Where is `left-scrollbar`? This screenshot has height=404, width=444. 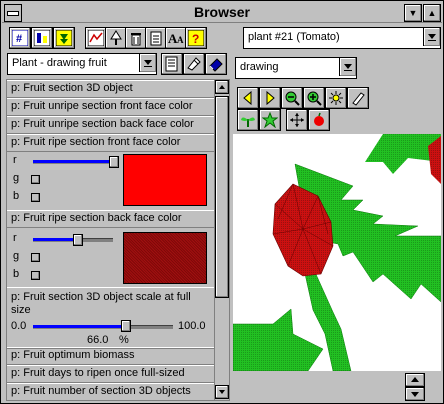 left-scrollbar is located at coordinates (222, 240).